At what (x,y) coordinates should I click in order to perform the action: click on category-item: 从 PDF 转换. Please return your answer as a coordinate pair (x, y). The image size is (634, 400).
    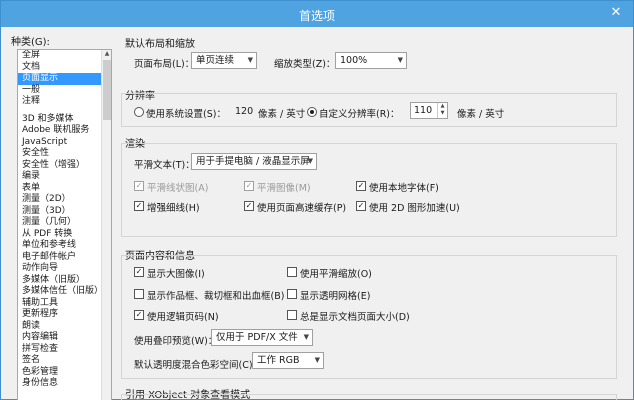
    Looking at the image, I should click on (64, 235).